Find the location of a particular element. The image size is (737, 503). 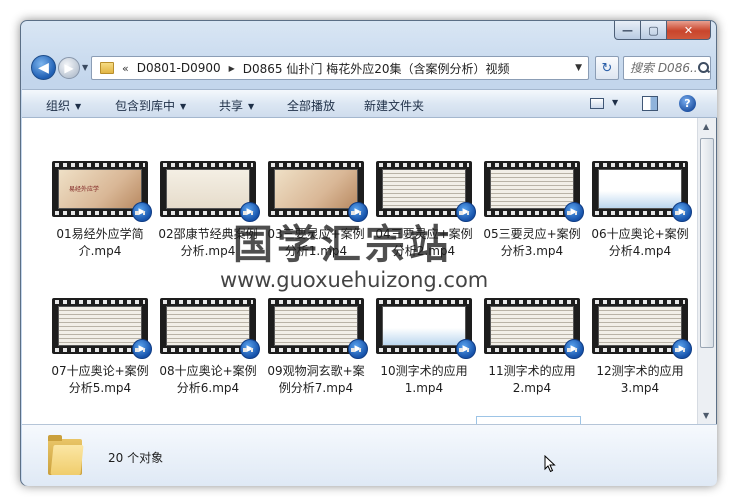

minimize-button: — is located at coordinates (627, 30).